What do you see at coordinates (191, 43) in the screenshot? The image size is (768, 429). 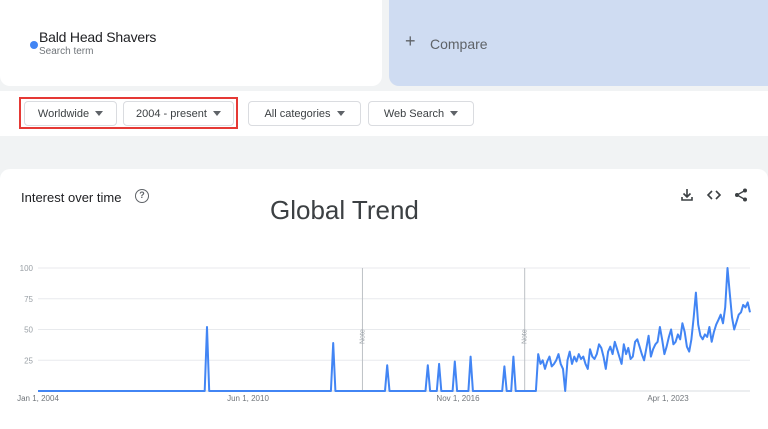 I see `search-term-card: Bald Head Shavers Search term` at bounding box center [191, 43].